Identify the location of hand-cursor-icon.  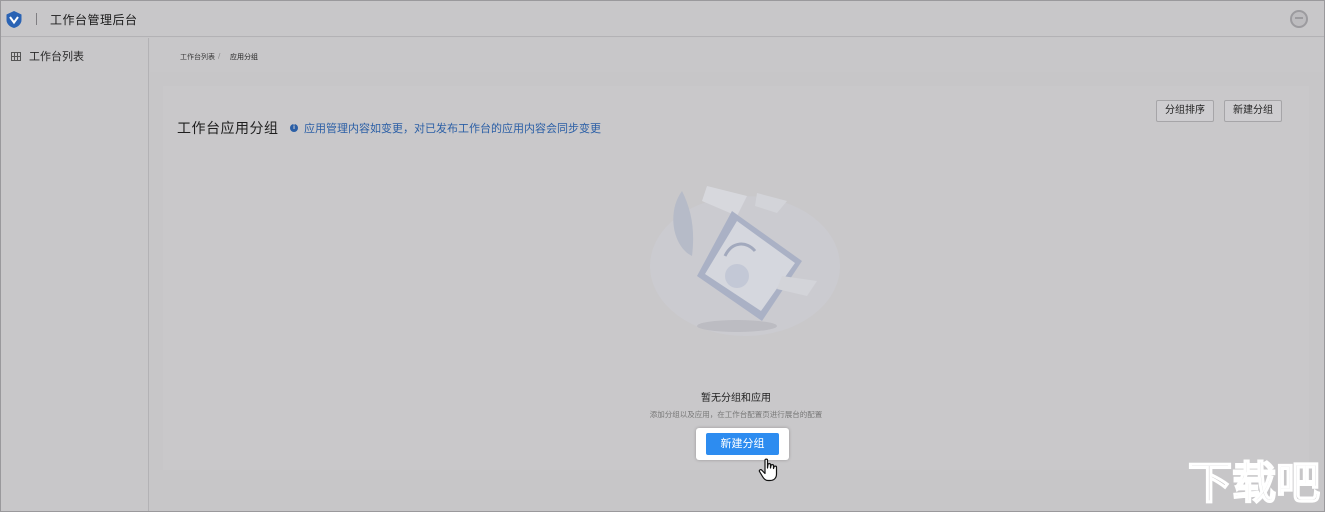
(768, 470).